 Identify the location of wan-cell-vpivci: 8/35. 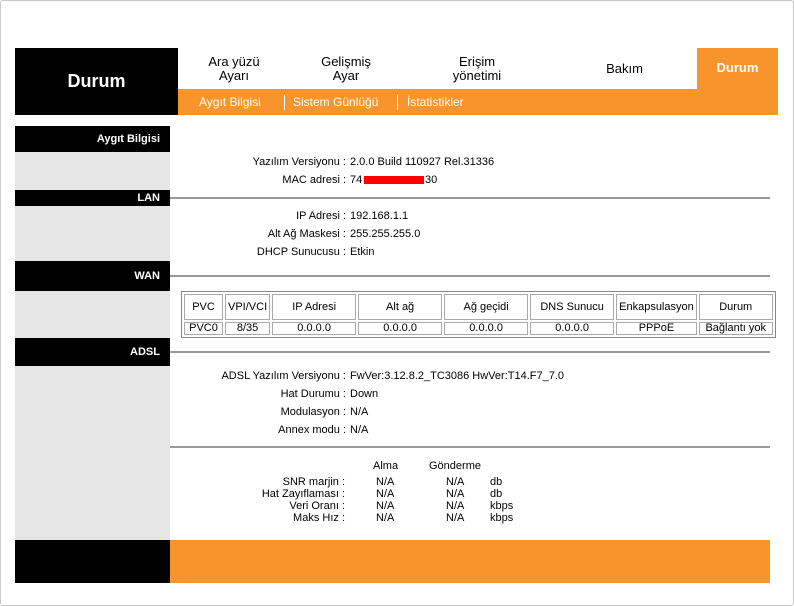
(248, 328).